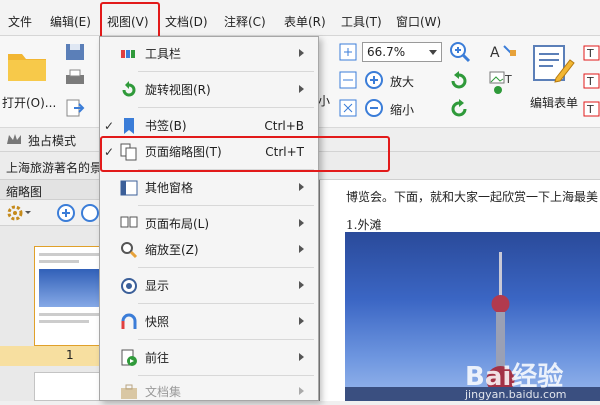 The height and width of the screenshot is (405, 600). Describe the element at coordinates (209, 392) in the screenshot. I see `menu-item-document-collection: 文档集` at that location.